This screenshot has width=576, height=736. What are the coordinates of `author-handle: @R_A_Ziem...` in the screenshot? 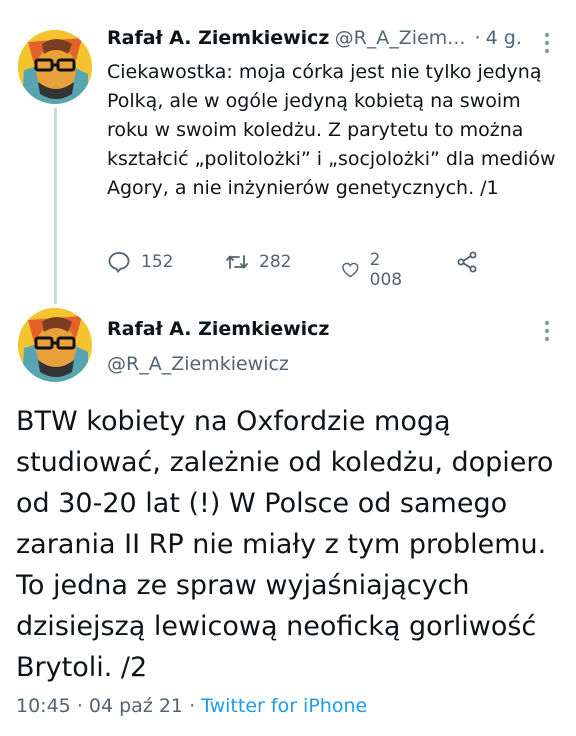 It's located at (400, 38).